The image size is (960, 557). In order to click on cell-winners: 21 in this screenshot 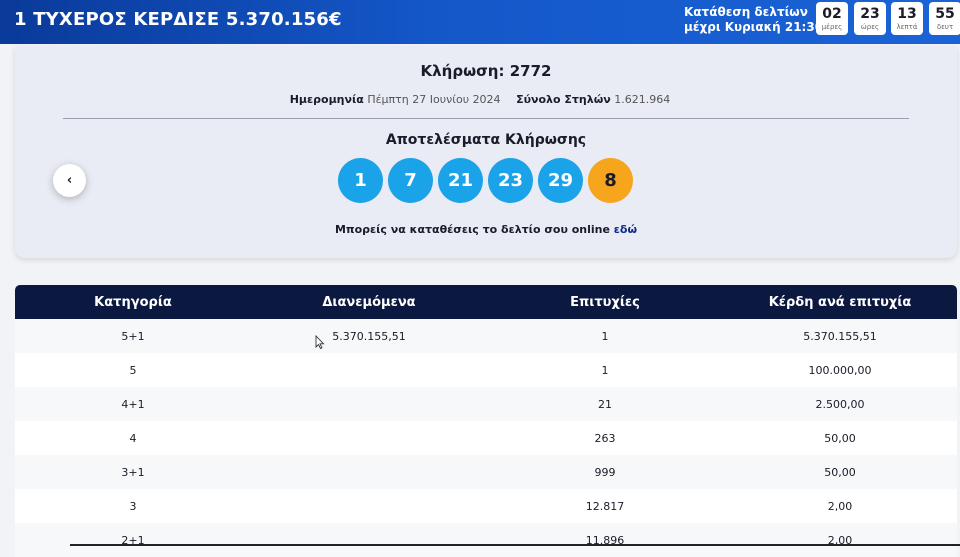, I will do `click(605, 404)`.